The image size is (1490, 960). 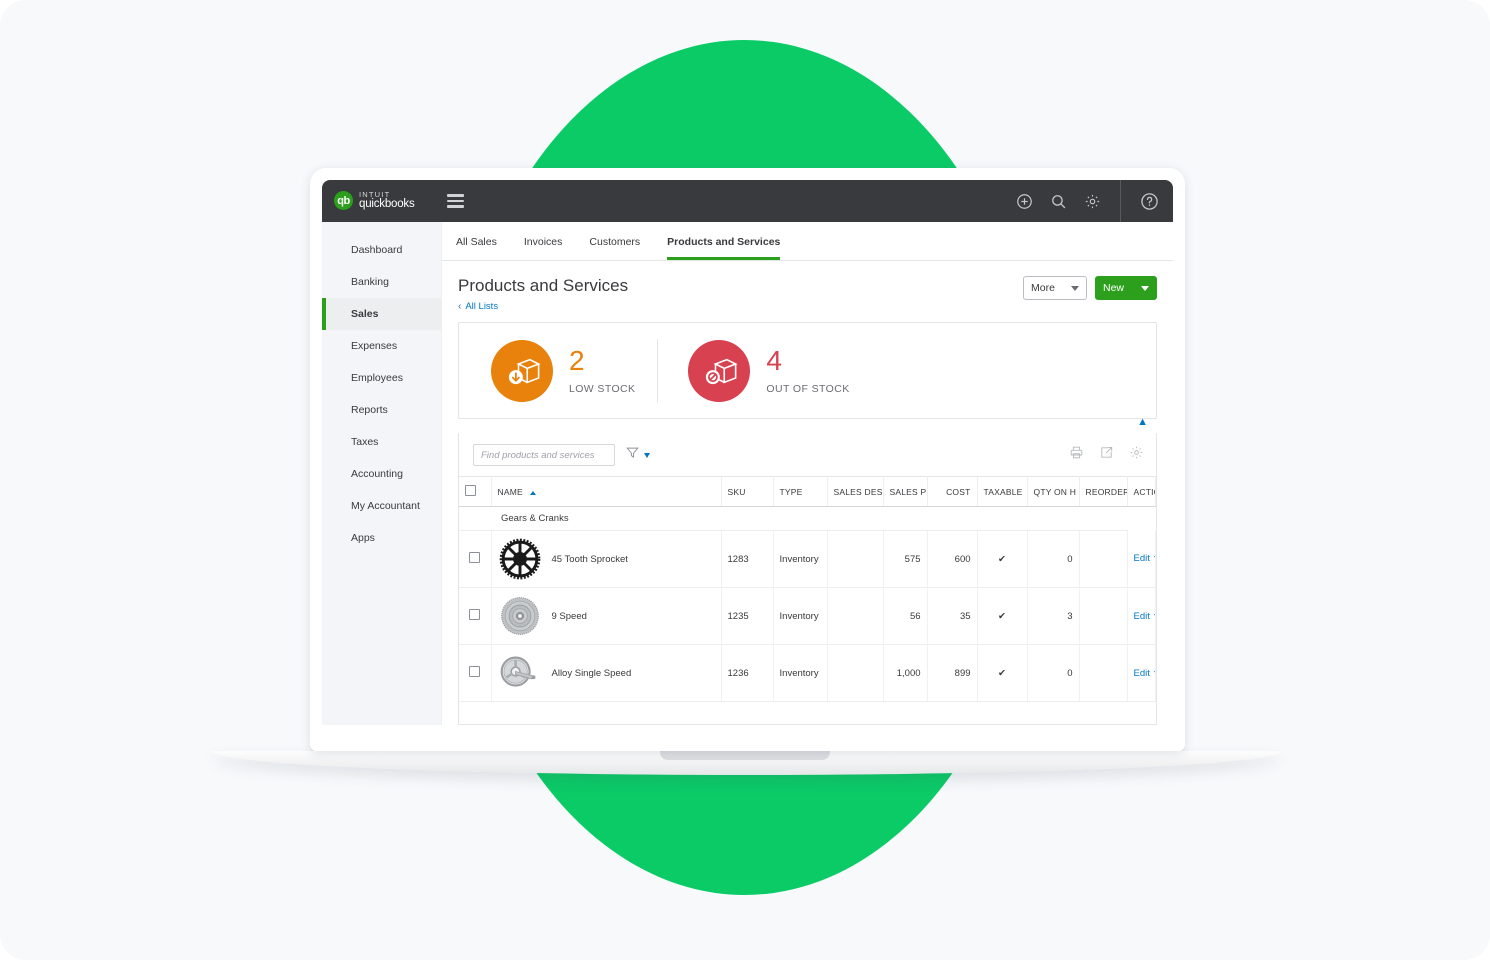 What do you see at coordinates (470, 490) in the screenshot?
I see `select-all-checkbox` at bounding box center [470, 490].